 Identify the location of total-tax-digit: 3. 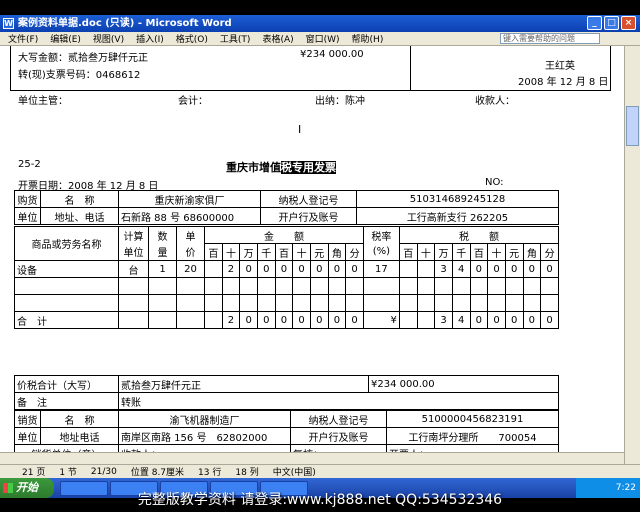
(443, 320).